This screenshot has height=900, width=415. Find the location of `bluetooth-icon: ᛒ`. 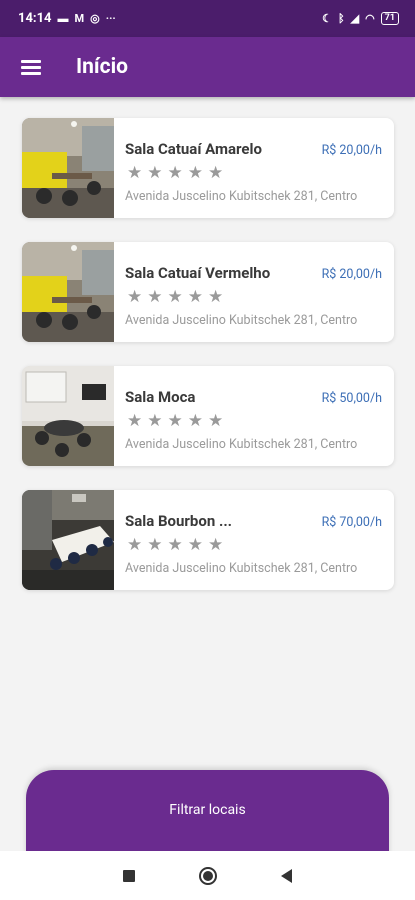

bluetooth-icon: ᛒ is located at coordinates (341, 18).